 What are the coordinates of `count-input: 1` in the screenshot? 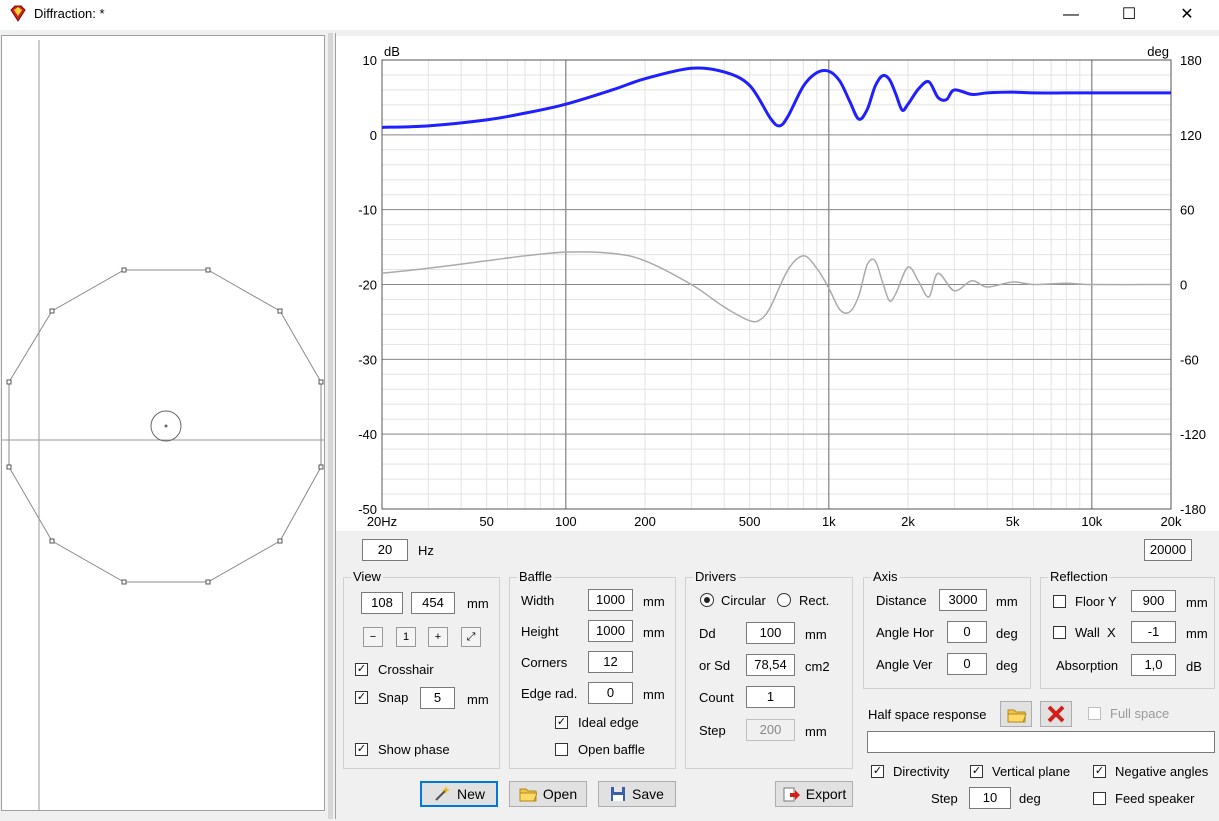 It's located at (770, 697).